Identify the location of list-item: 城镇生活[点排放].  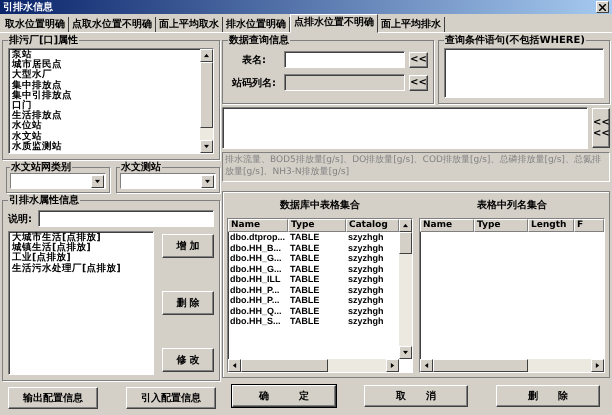
(81, 248).